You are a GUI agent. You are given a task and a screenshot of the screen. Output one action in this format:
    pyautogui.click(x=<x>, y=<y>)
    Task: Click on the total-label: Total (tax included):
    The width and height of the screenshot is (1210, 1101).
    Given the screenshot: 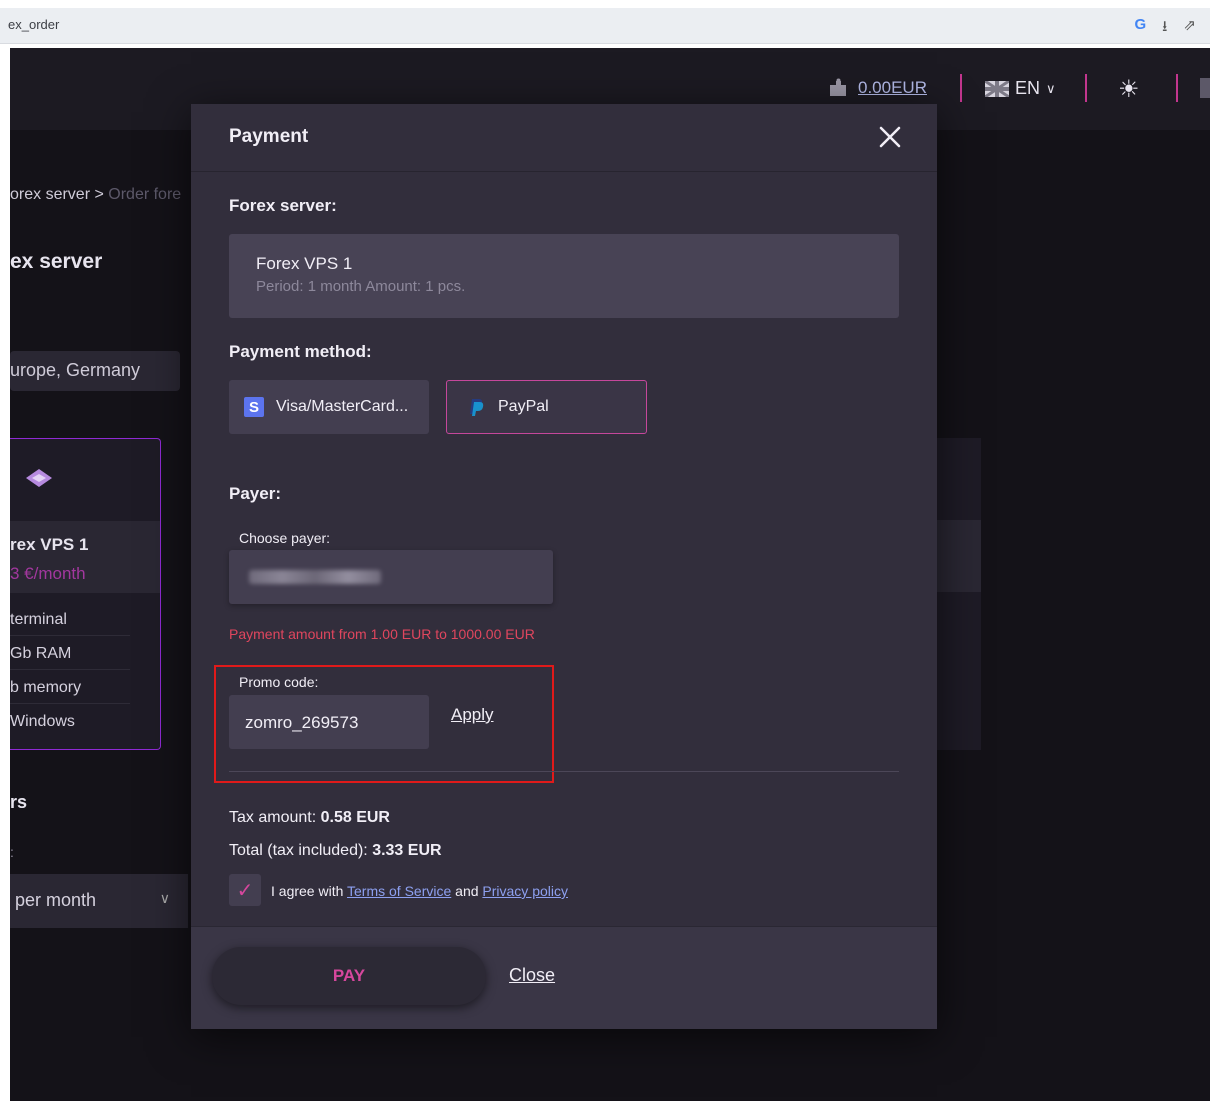 What is the action you would take?
    pyautogui.click(x=298, y=850)
    